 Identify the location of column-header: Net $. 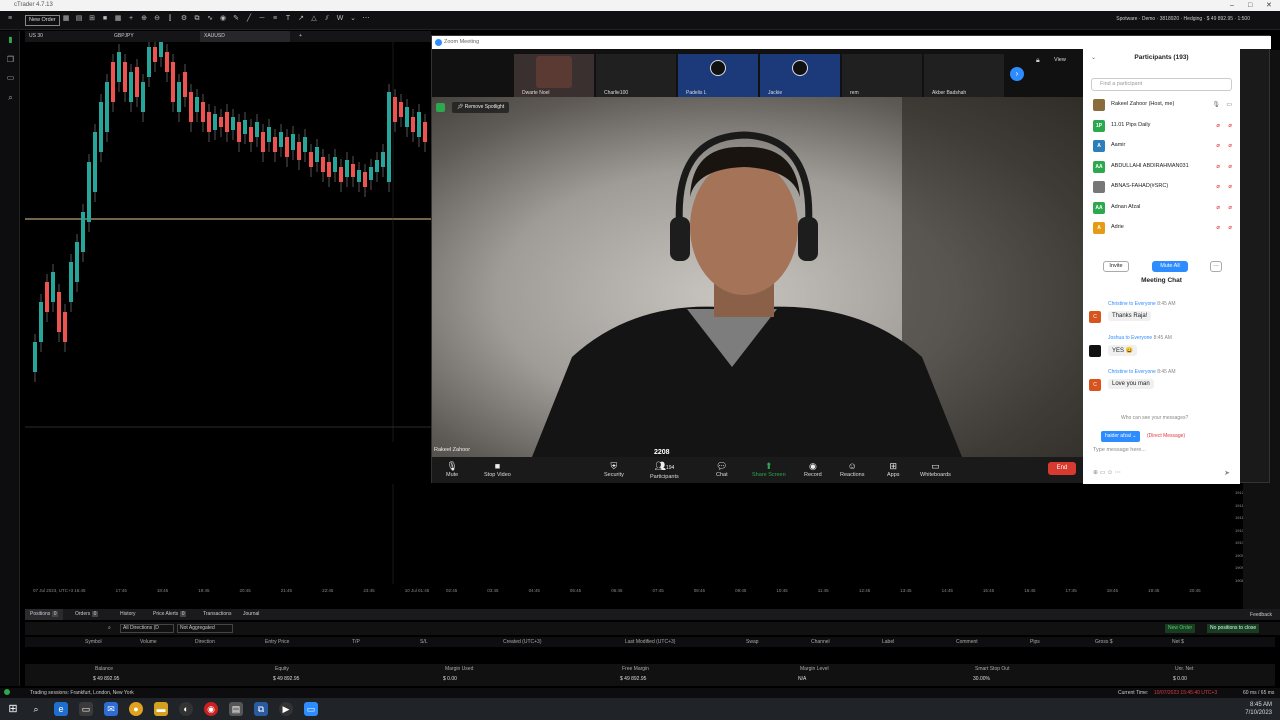
(1178, 642).